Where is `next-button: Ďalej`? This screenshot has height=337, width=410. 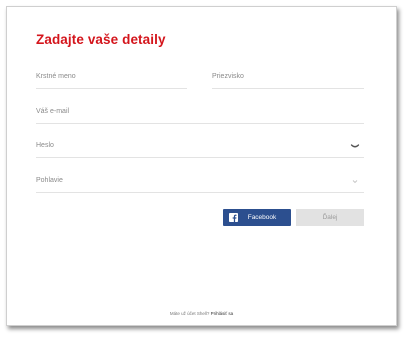 next-button: Ďalej is located at coordinates (330, 217).